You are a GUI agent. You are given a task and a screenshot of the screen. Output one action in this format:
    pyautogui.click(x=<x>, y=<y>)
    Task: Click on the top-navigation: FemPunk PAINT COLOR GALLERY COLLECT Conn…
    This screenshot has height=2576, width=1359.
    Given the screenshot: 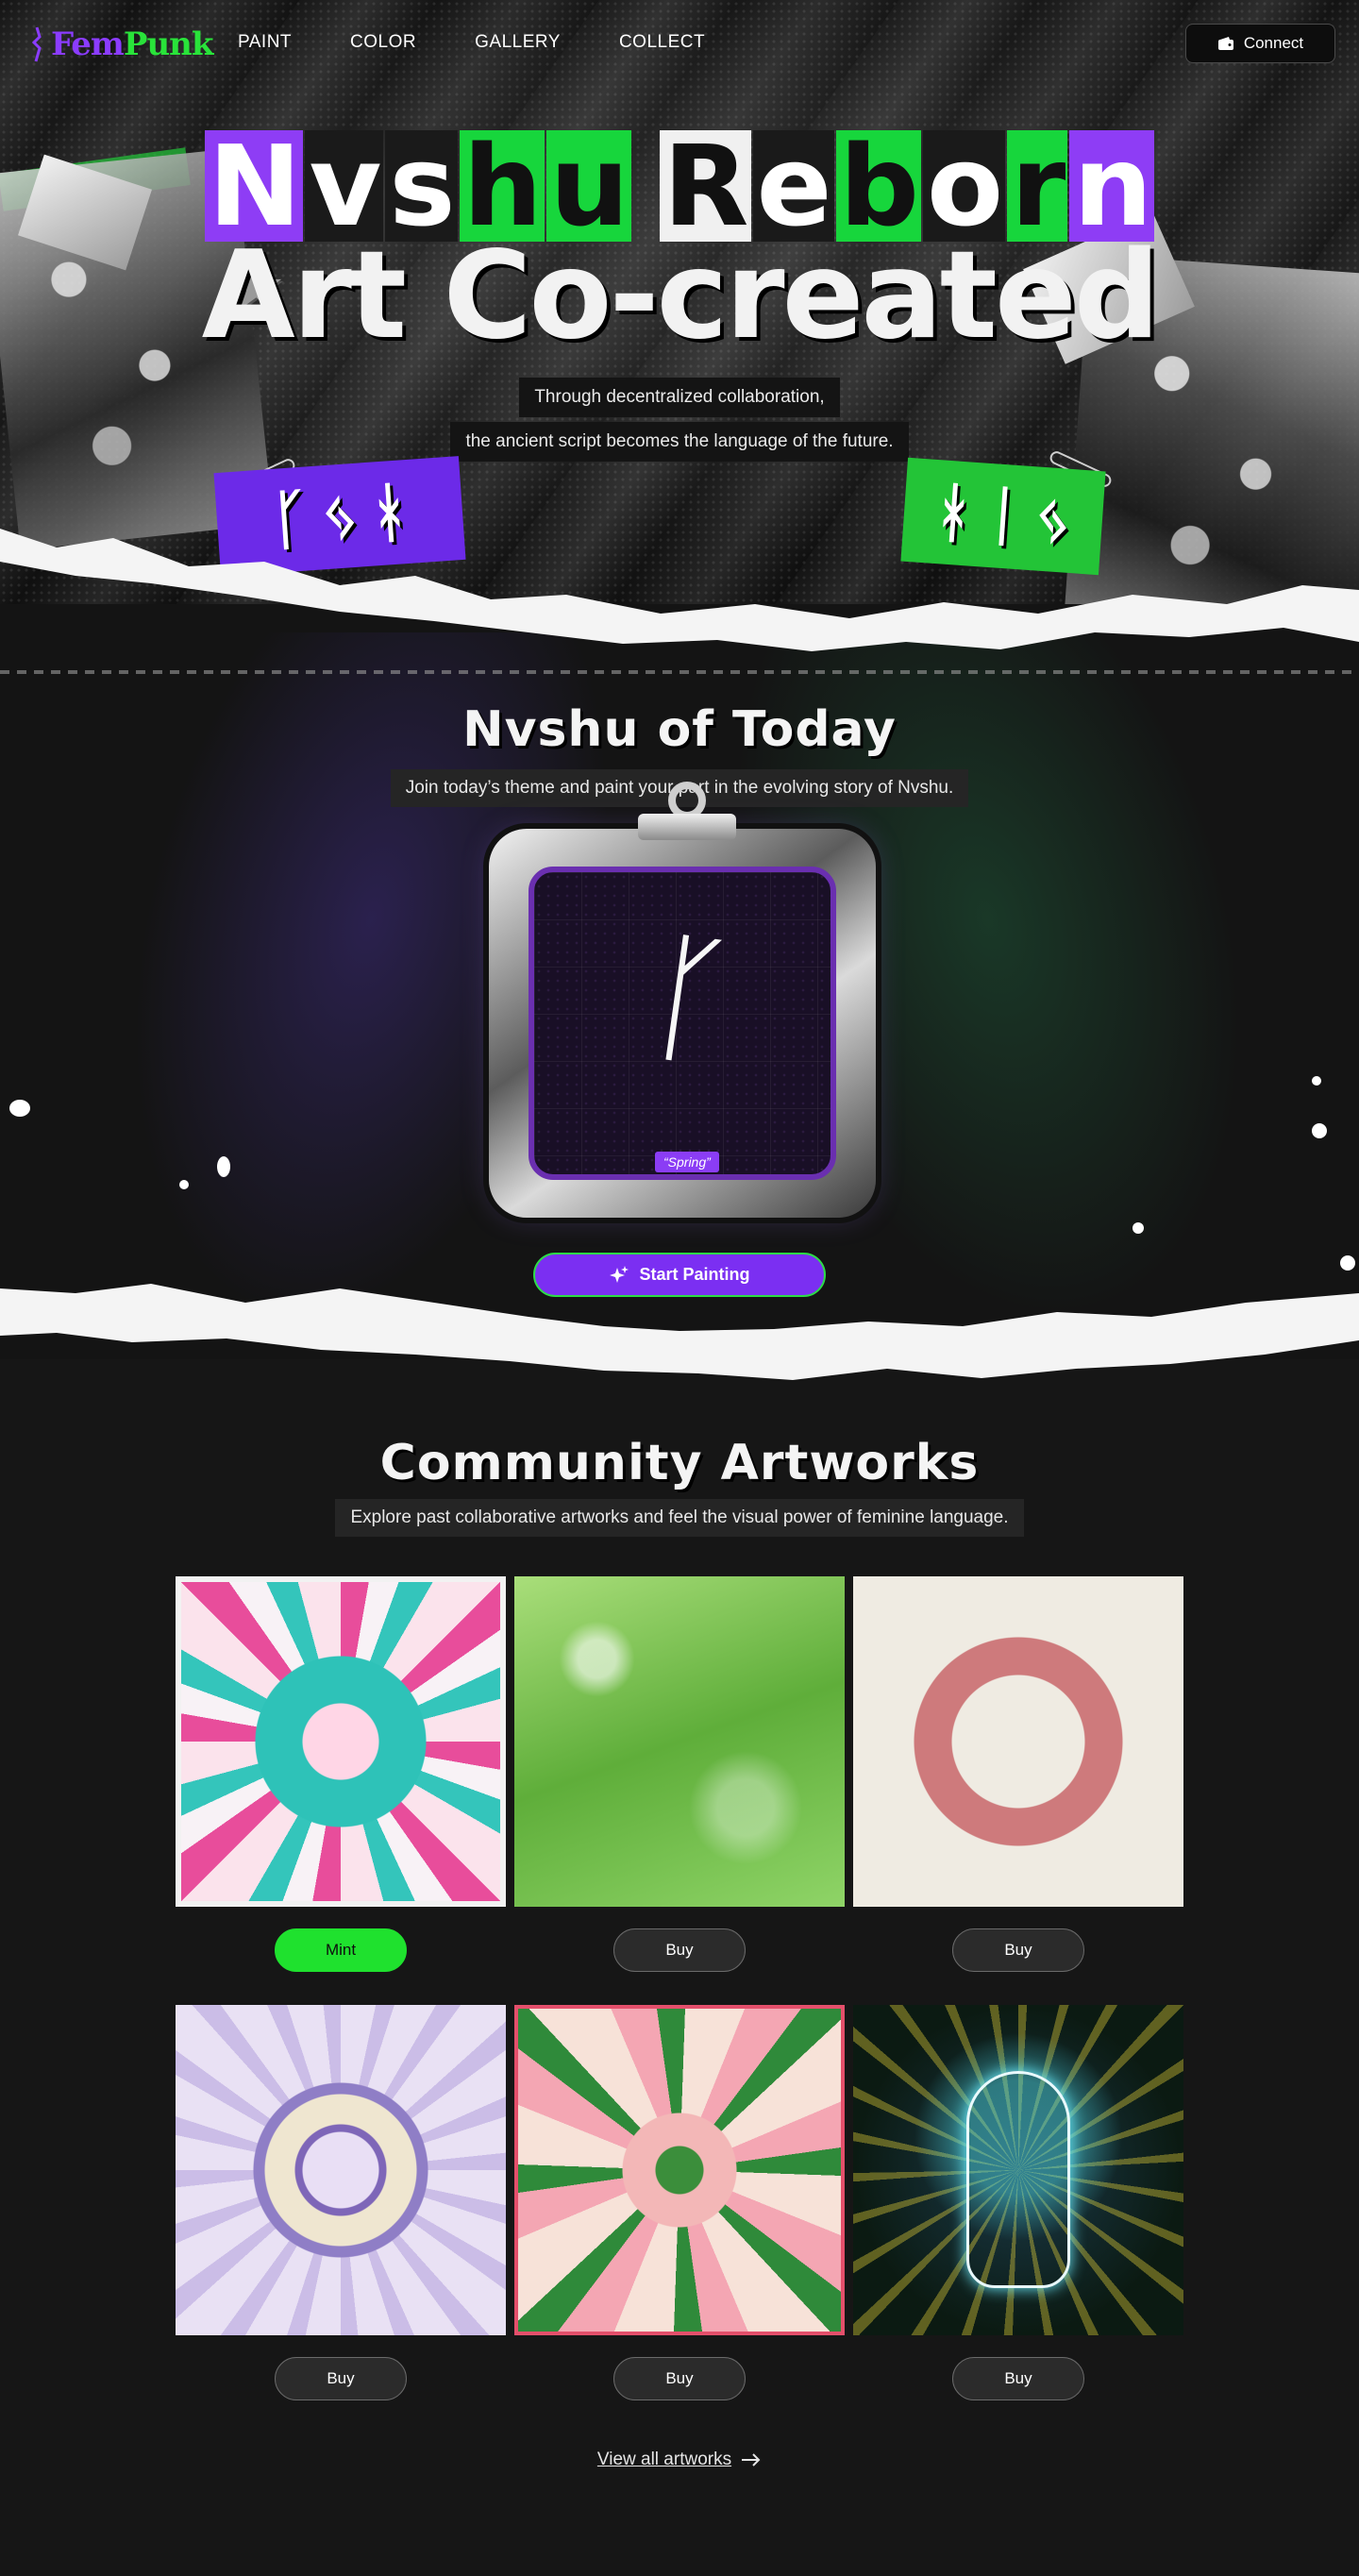 What is the action you would take?
    pyautogui.click(x=679, y=45)
    